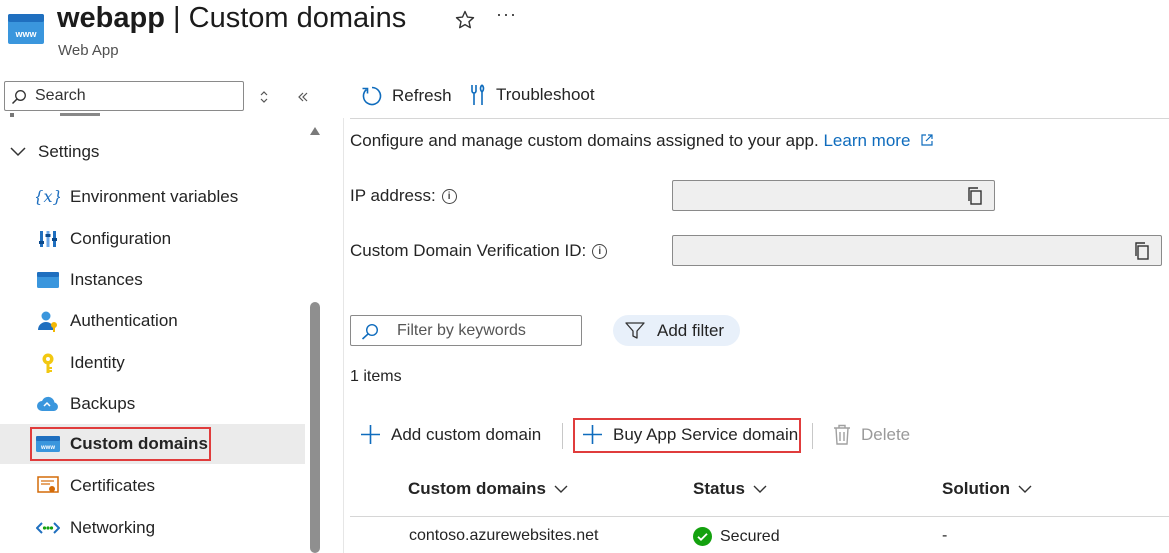 This screenshot has height=553, width=1169. I want to click on resource-type: Web App, so click(88, 50).